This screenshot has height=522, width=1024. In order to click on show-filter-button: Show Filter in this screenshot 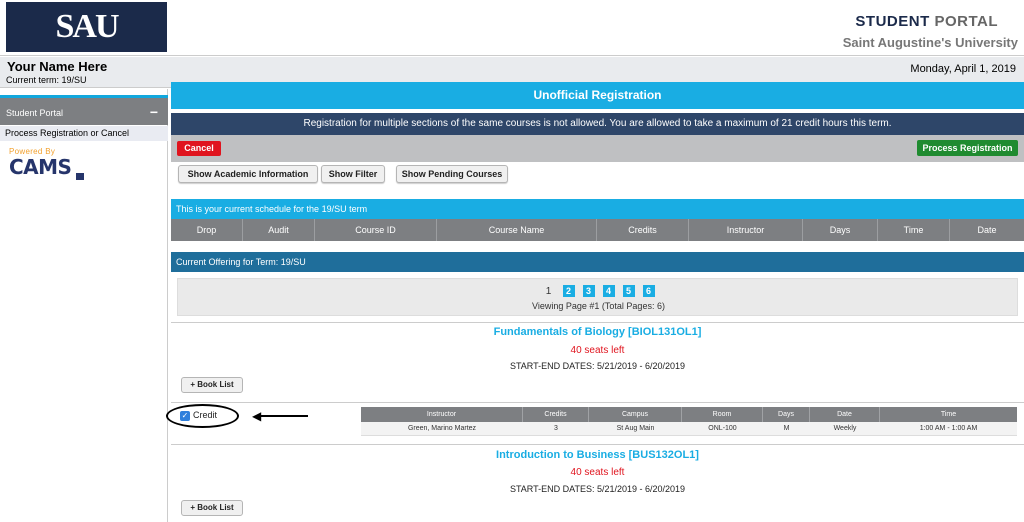, I will do `click(353, 174)`.